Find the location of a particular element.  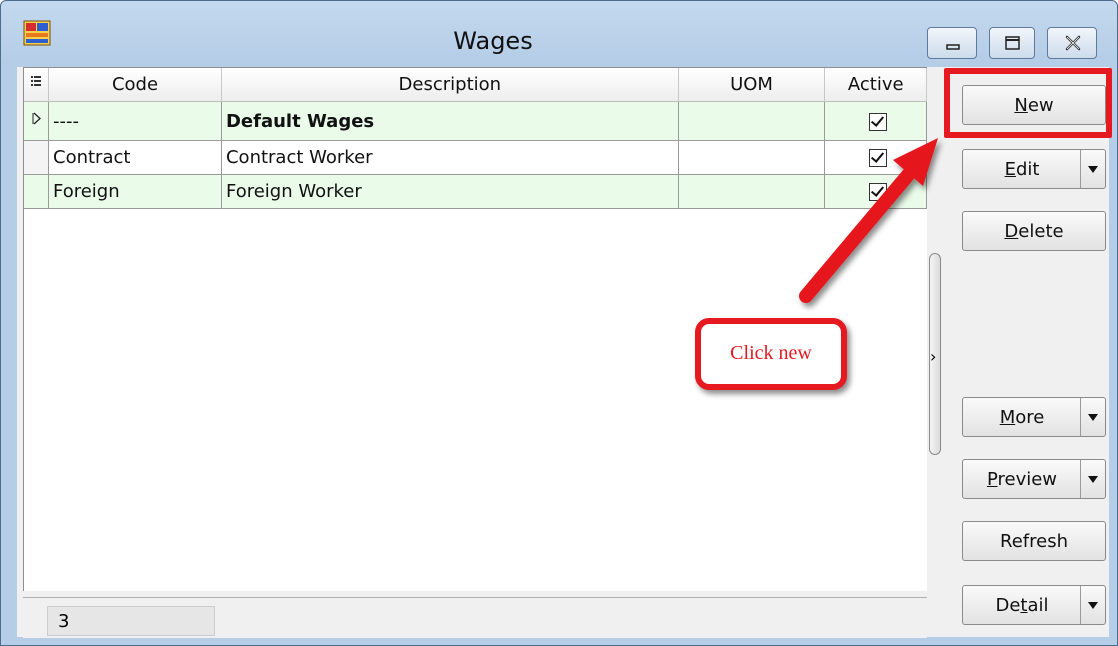

cell-description: Default Wages is located at coordinates (450, 121).